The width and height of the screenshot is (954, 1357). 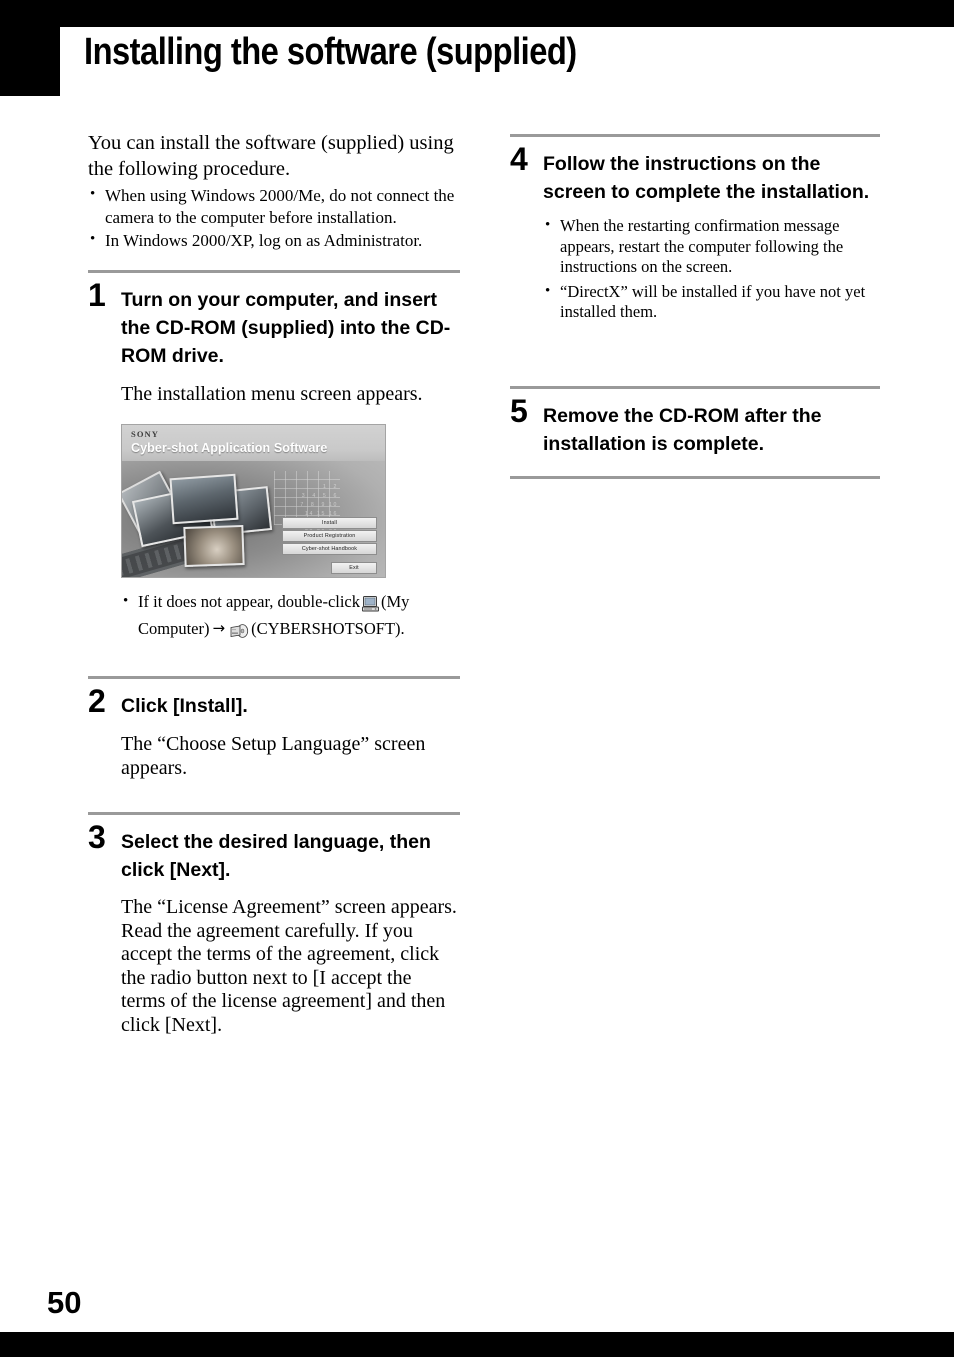 What do you see at coordinates (519, 159) in the screenshot?
I see `step-4-number: 4` at bounding box center [519, 159].